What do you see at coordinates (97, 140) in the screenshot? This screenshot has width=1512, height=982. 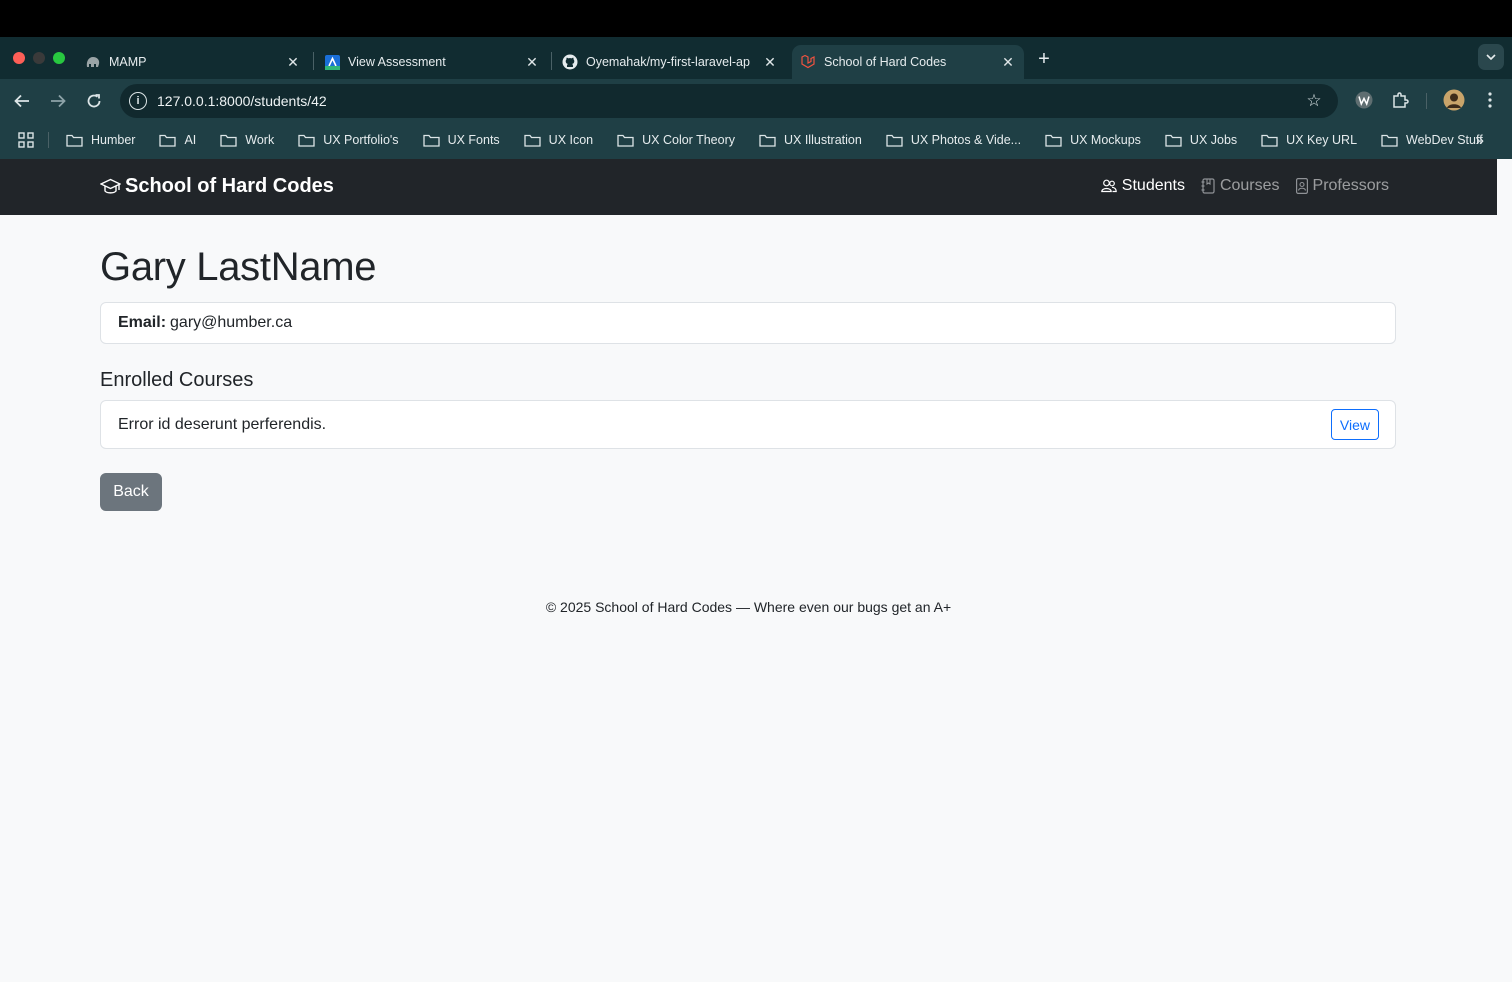 I see `bookmark-folder: Humber` at bounding box center [97, 140].